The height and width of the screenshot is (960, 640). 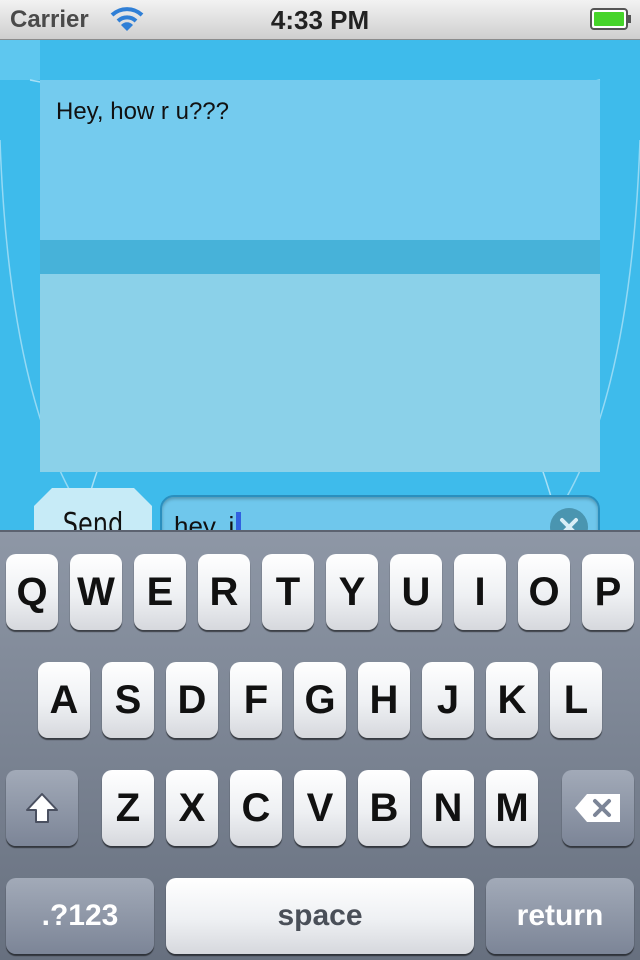 What do you see at coordinates (448, 808) in the screenshot?
I see `key-n: N` at bounding box center [448, 808].